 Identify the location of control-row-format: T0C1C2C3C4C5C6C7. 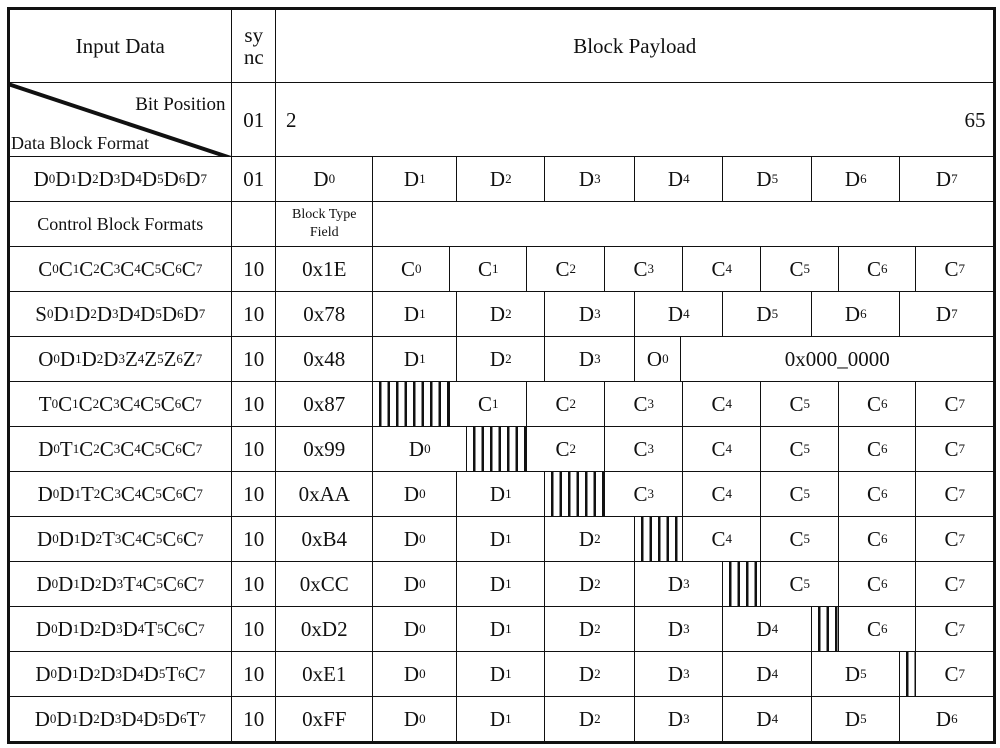
(120, 404).